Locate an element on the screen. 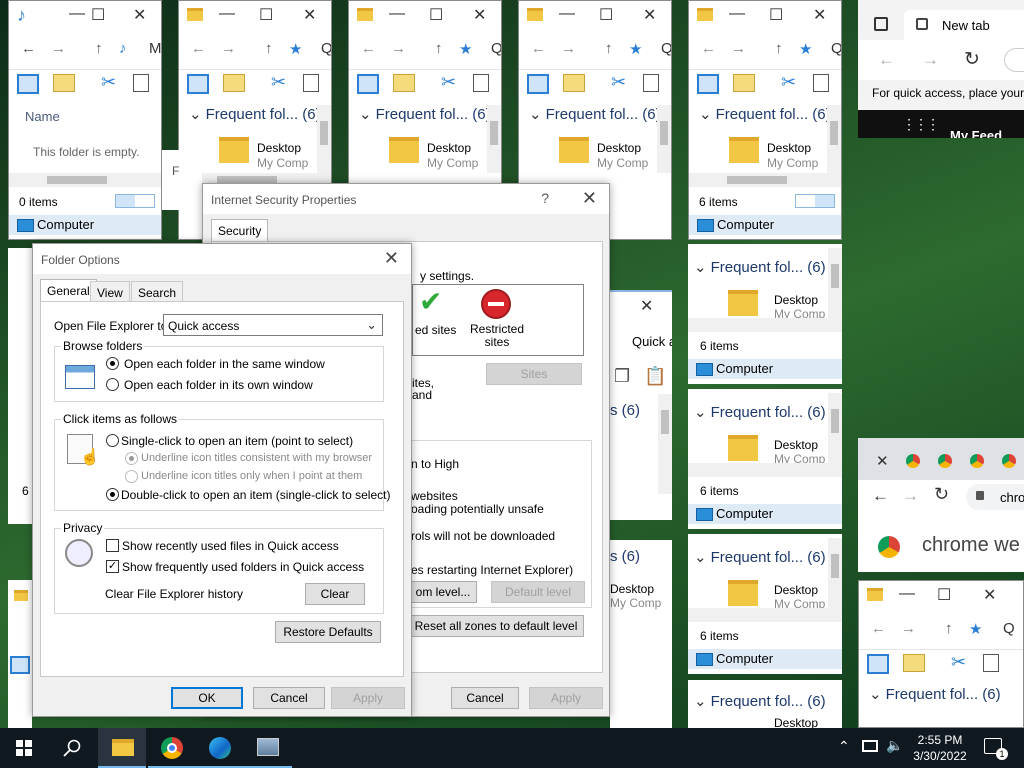 This screenshot has height=768, width=1024. reset-all-zones-button: Reset all zones to default level is located at coordinates (496, 626).